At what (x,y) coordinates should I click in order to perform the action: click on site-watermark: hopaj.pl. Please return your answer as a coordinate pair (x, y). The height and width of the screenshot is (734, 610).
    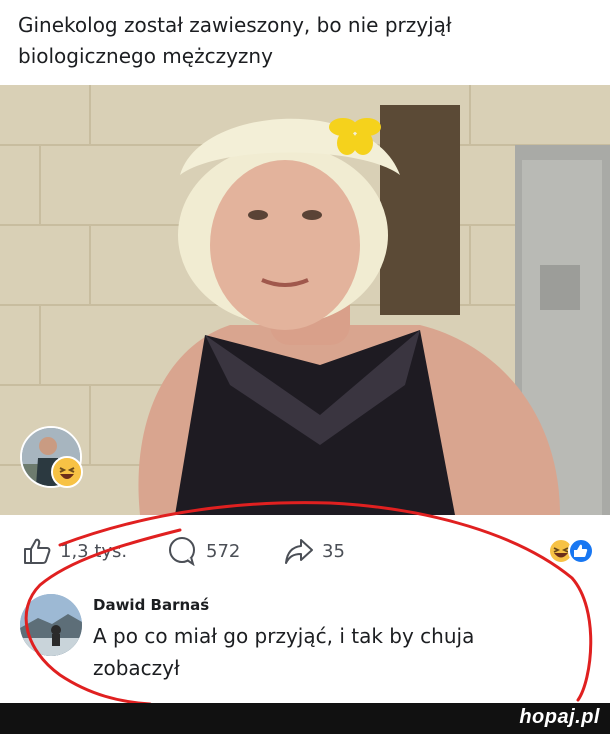
    Looking at the image, I should click on (559, 717).